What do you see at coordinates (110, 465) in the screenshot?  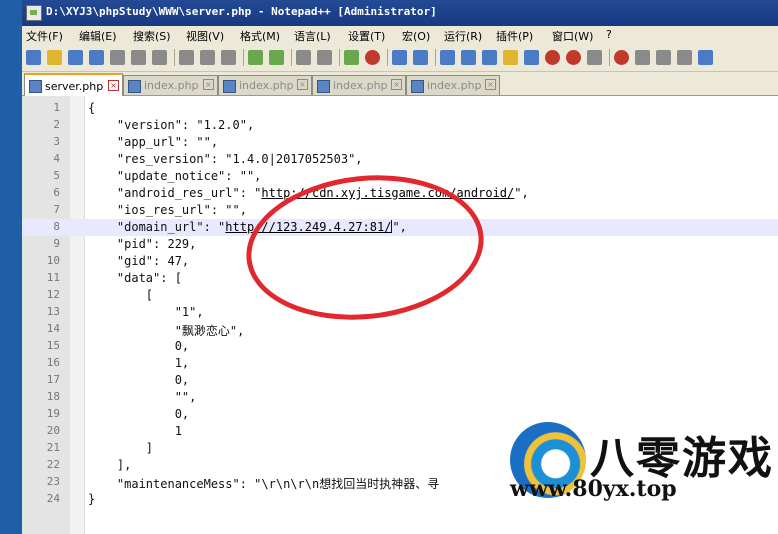 I see `code-text: ],` at bounding box center [110, 465].